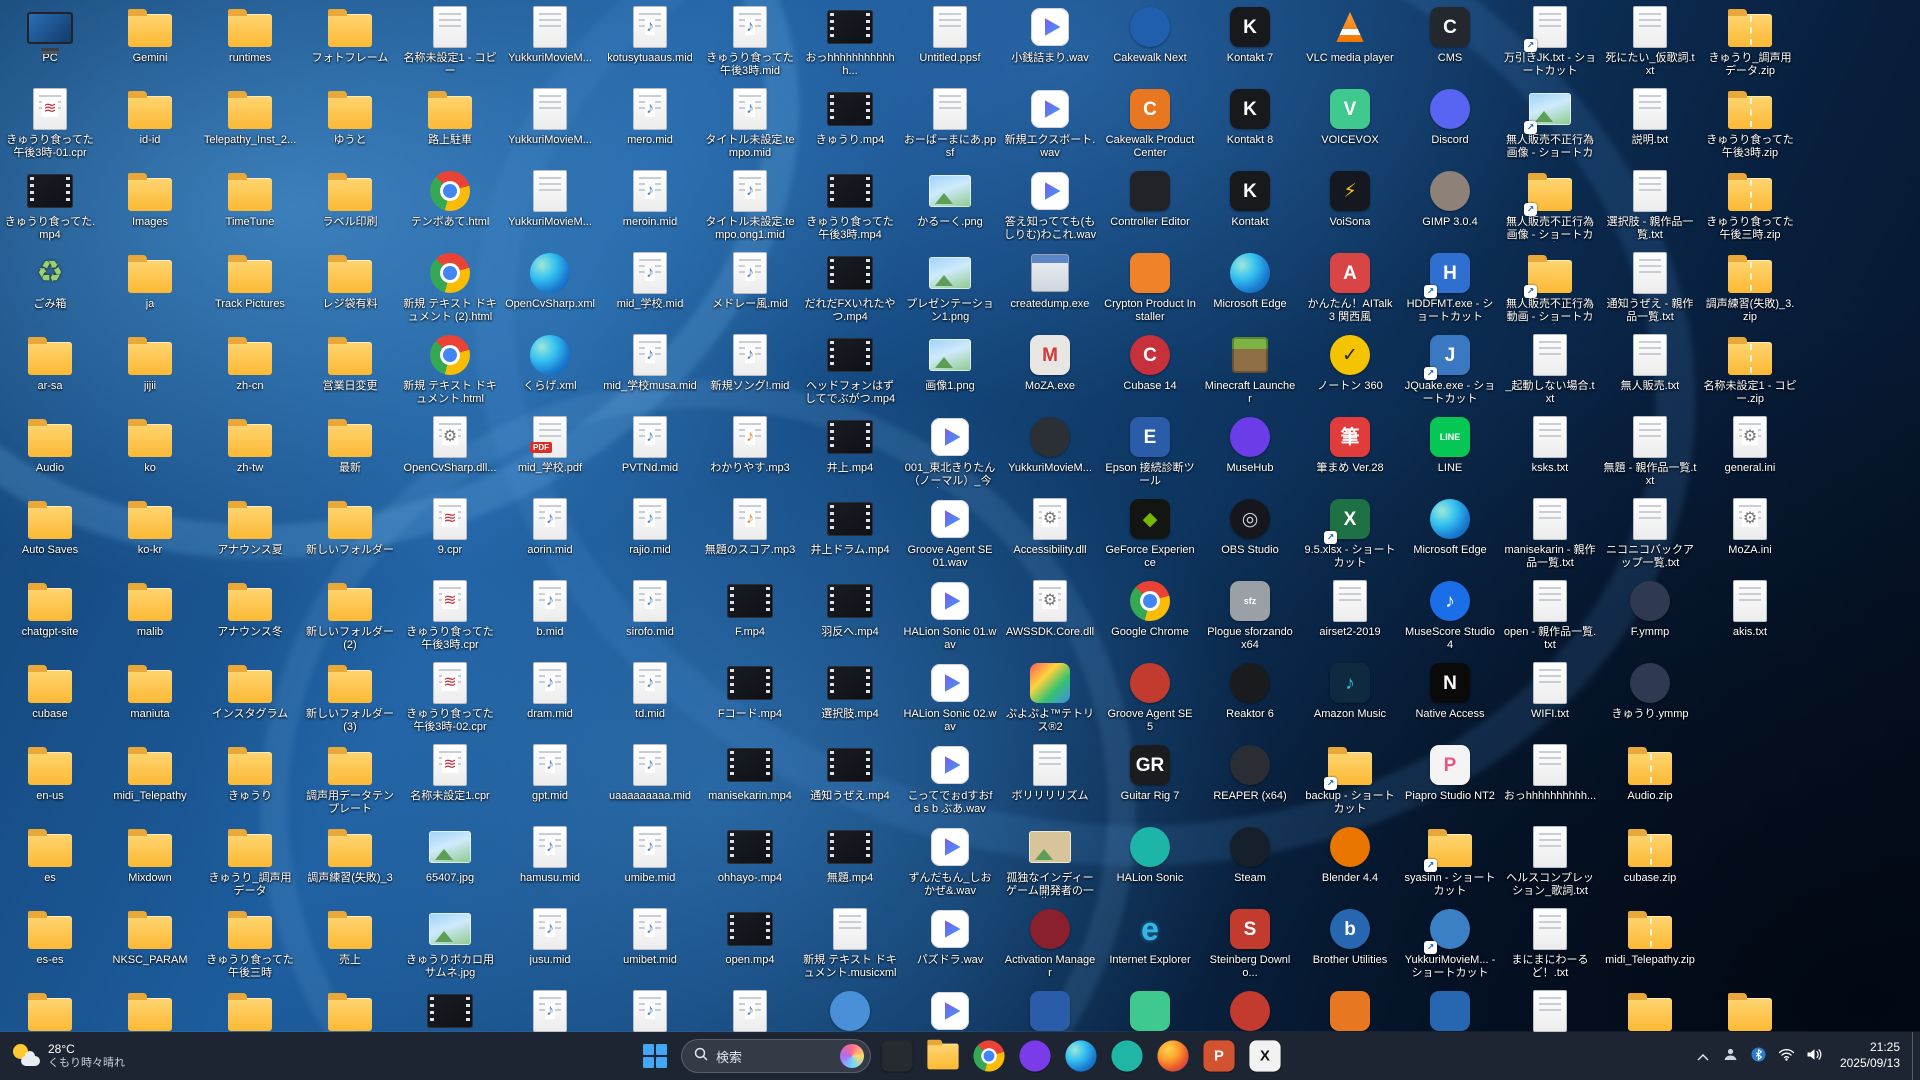  What do you see at coordinates (1035, 1056) in the screenshot?
I see `taskbar-app-musehub` at bounding box center [1035, 1056].